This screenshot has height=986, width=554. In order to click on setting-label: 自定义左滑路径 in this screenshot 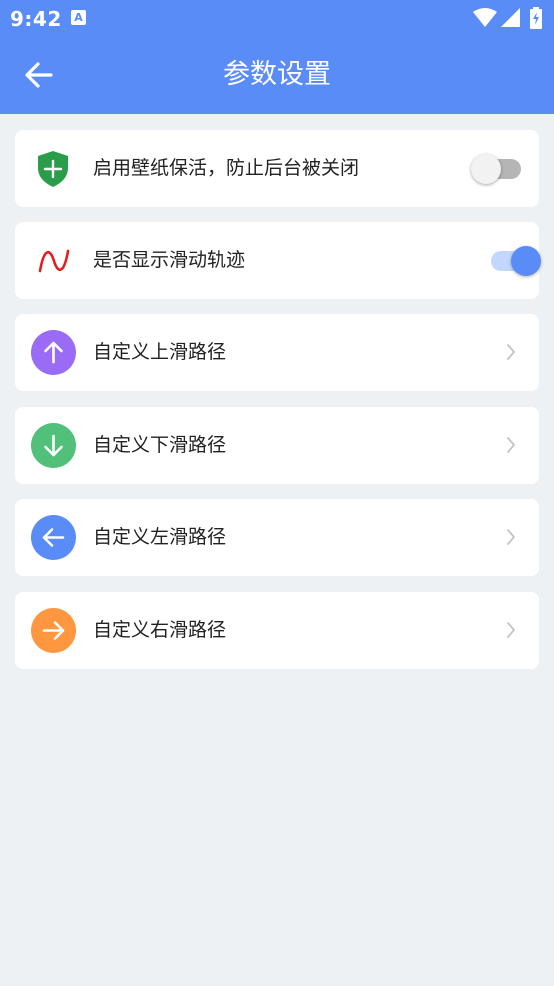, I will do `click(160, 537)`.